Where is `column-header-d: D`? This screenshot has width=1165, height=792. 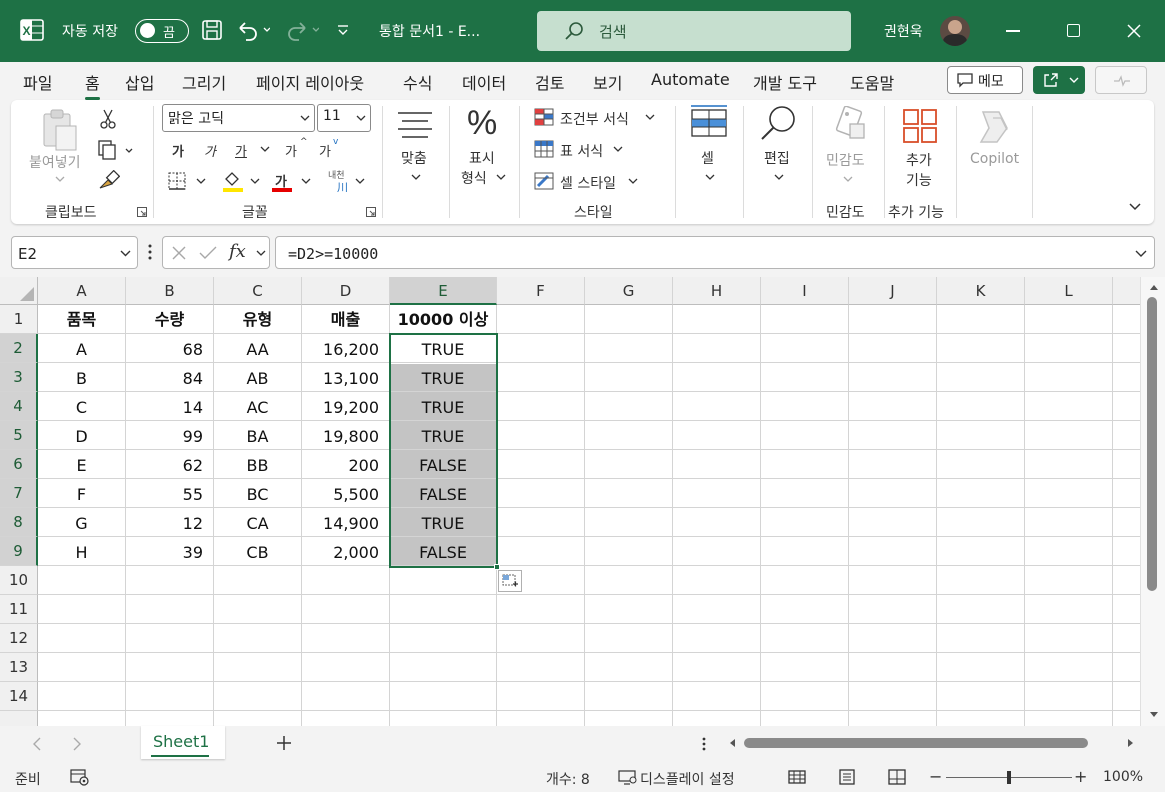
column-header-d: D is located at coordinates (346, 291).